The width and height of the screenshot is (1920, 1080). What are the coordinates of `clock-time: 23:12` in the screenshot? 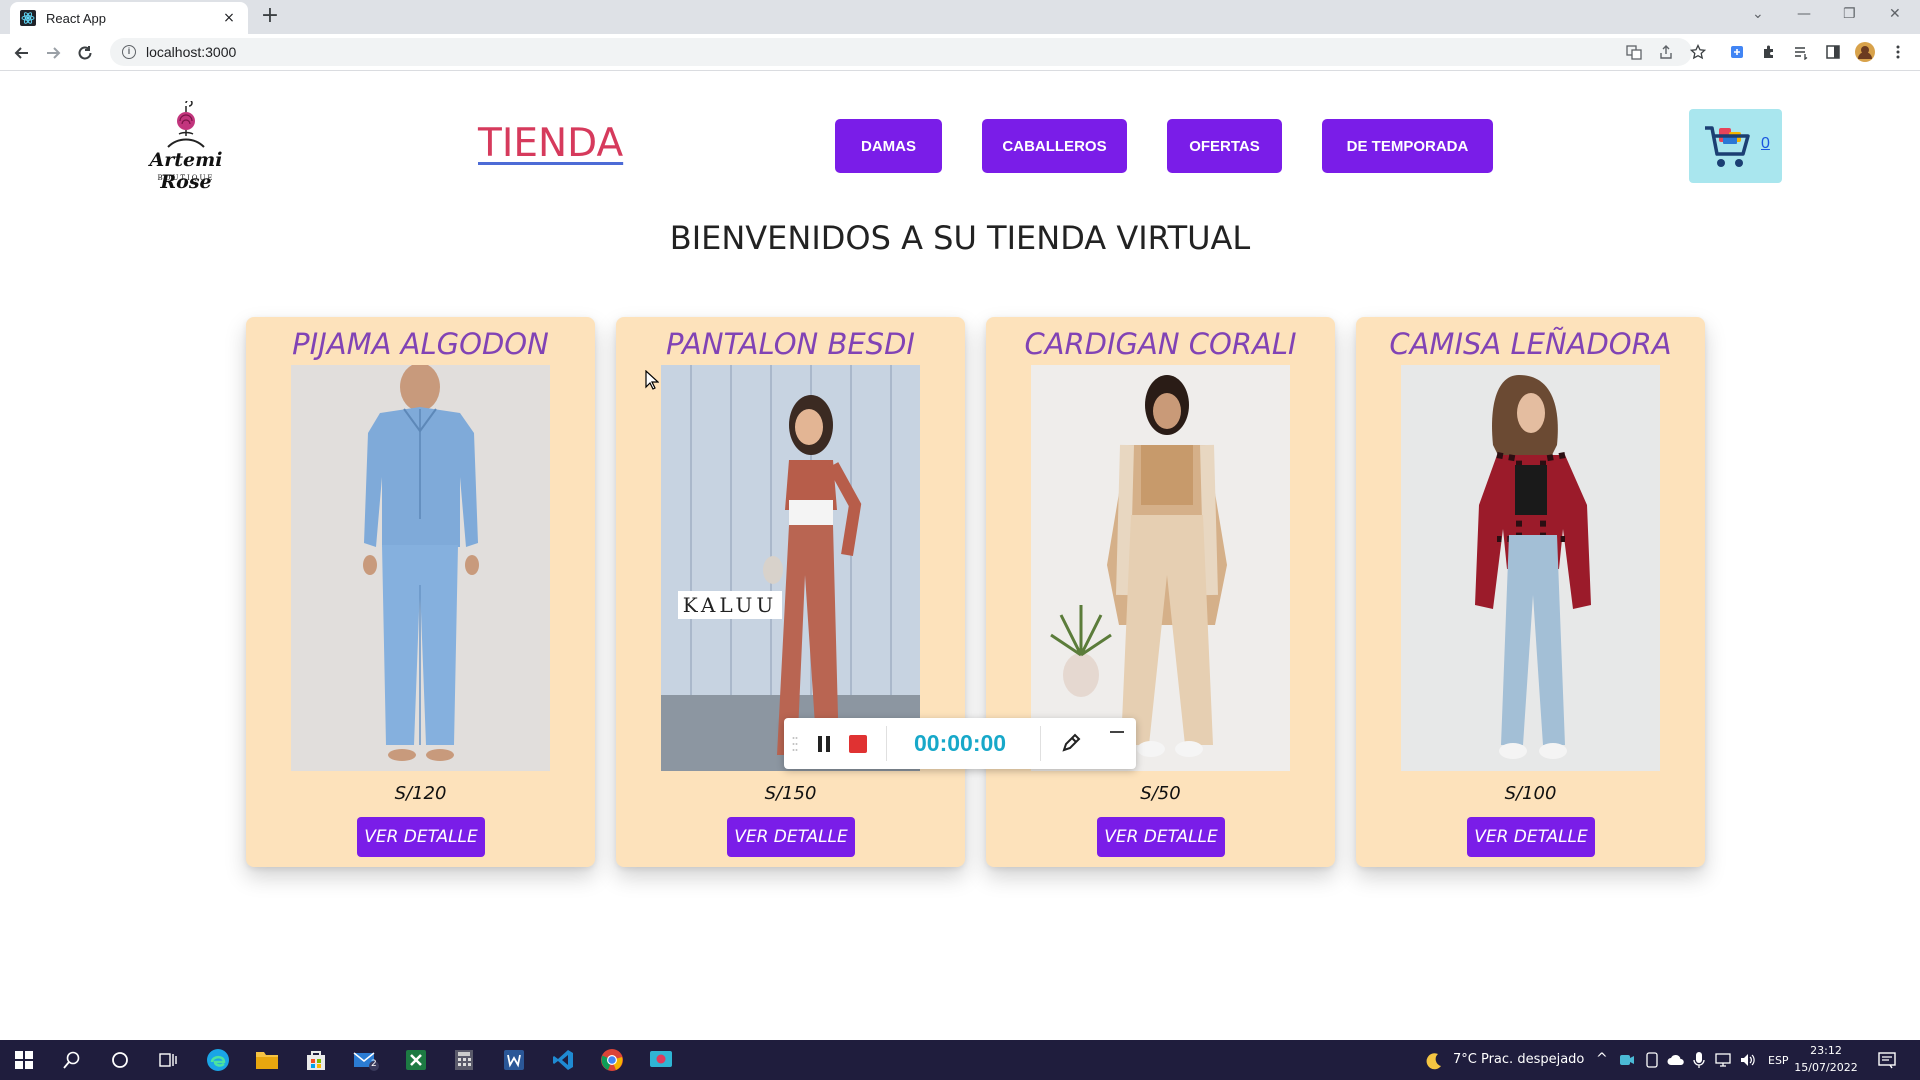 It's located at (1826, 1050).